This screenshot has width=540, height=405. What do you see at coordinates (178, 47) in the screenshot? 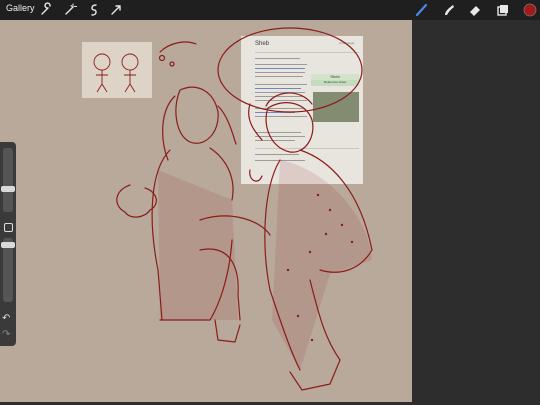
I see `thought-bubble-line` at bounding box center [178, 47].